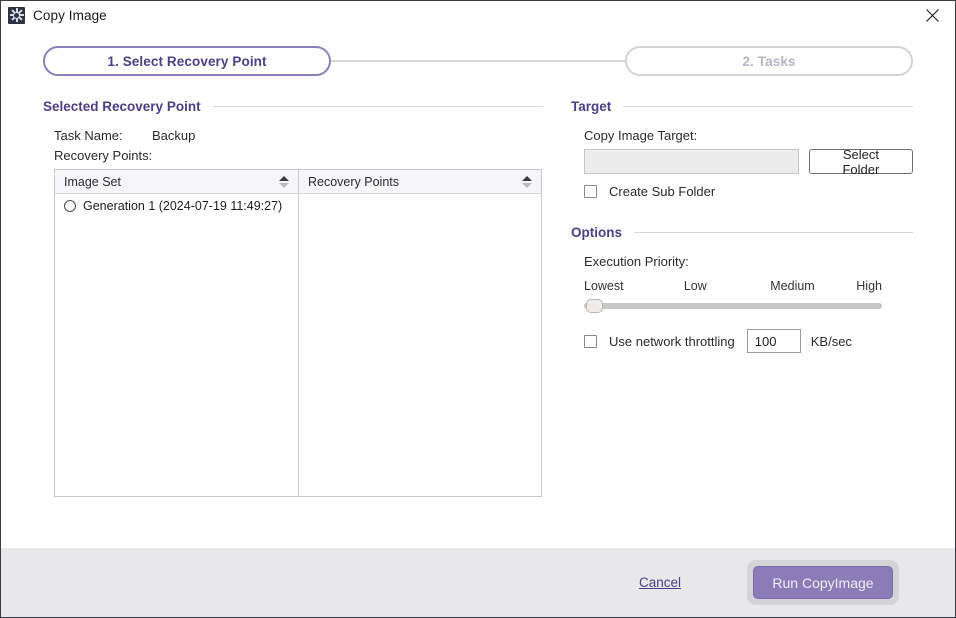  What do you see at coordinates (792, 286) in the screenshot?
I see `priority-tick-medium: Medium` at bounding box center [792, 286].